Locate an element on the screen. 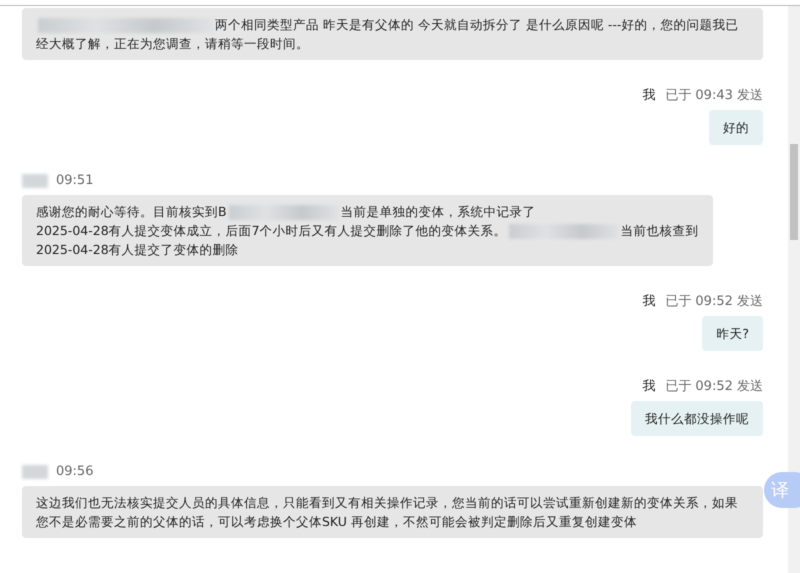 This screenshot has width=800, height=573. message-text: 我什么都没操作呢 is located at coordinates (697, 419).